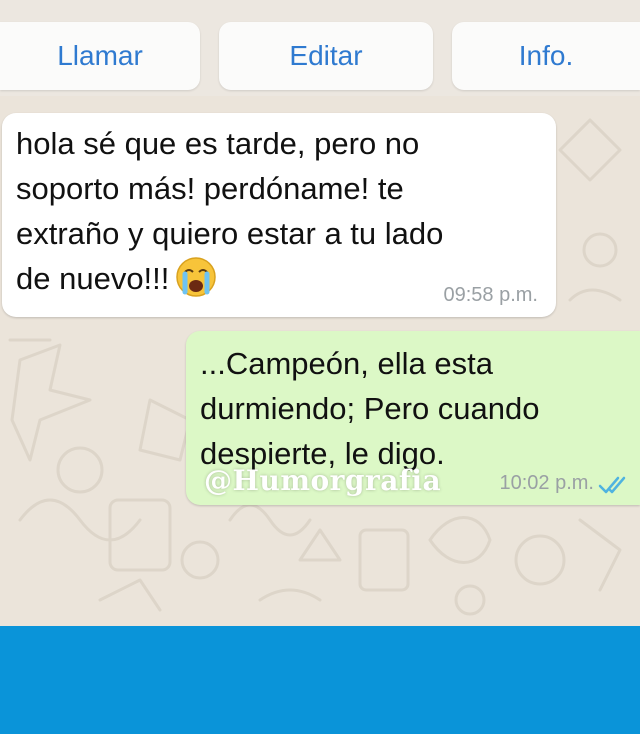  I want to click on watermark-text: @Humorgrafia, so click(323, 480).